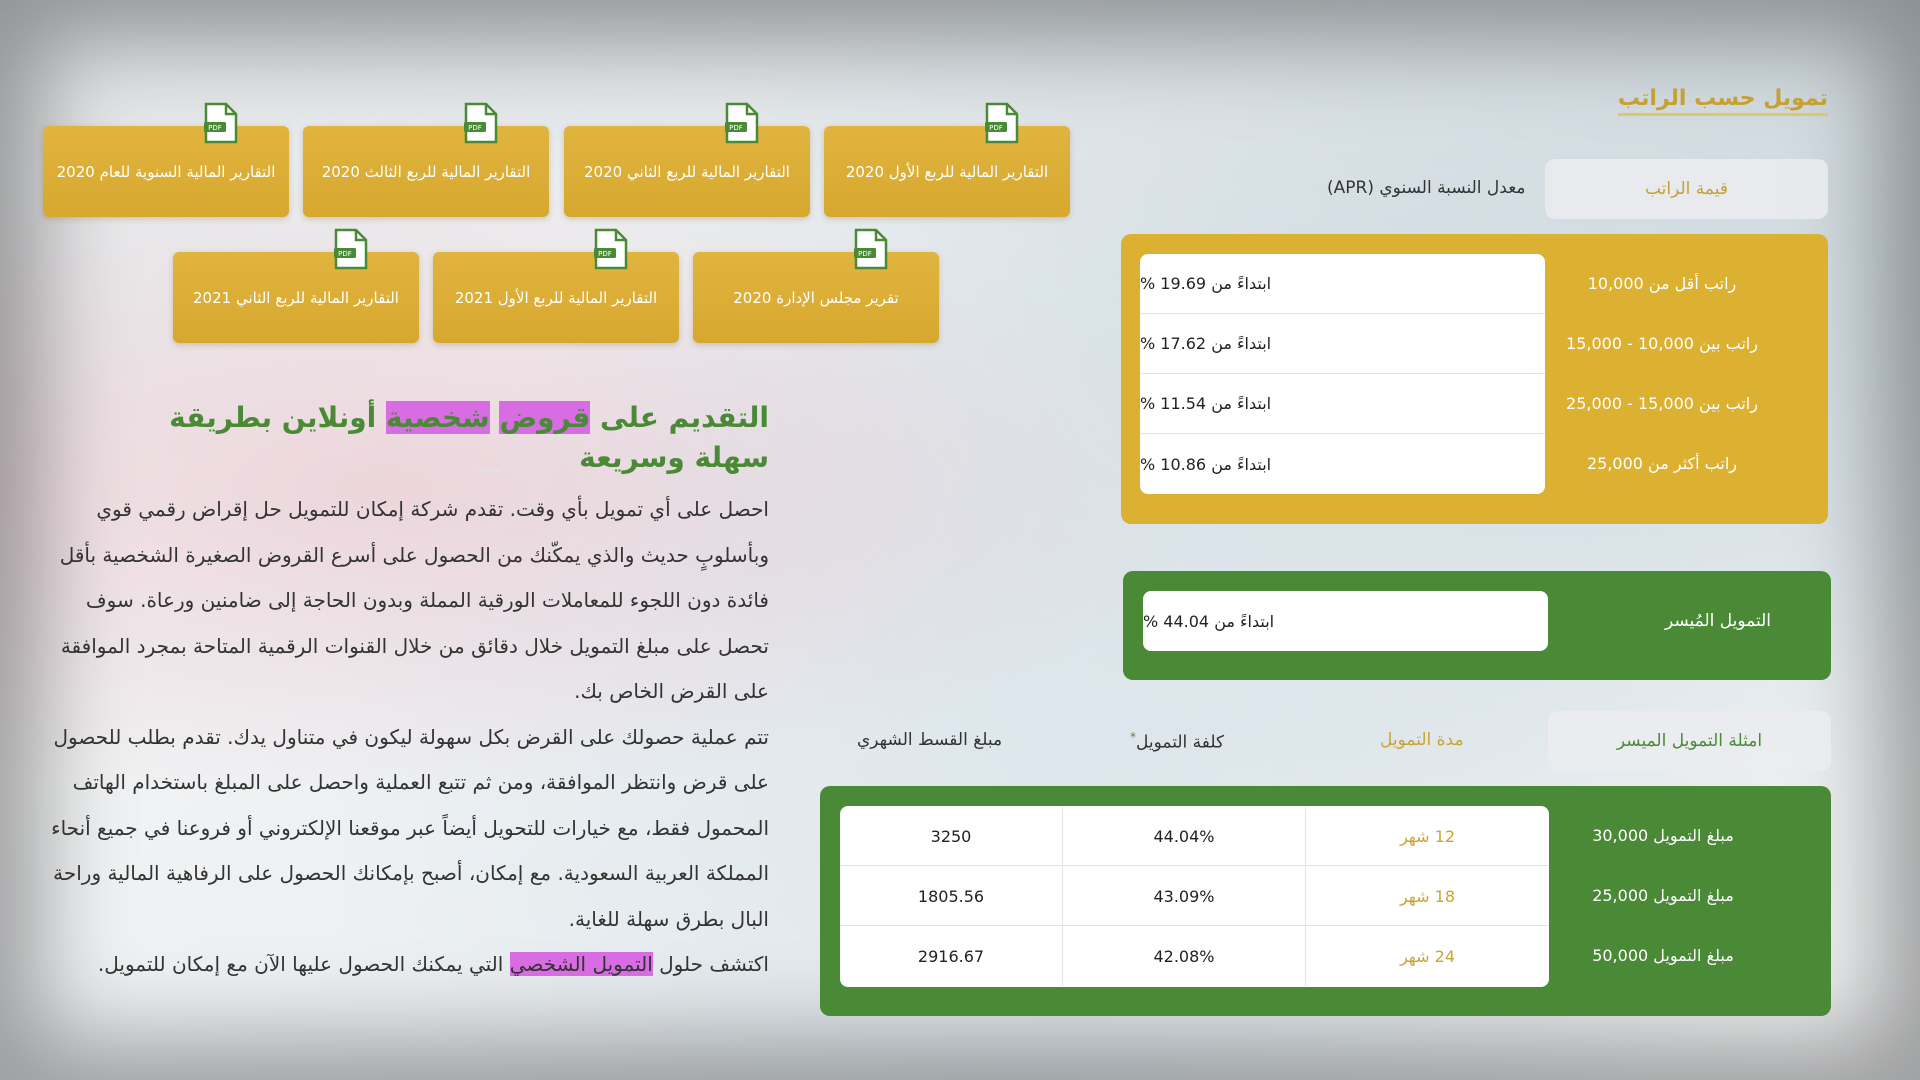 This screenshot has height=1080, width=1920. What do you see at coordinates (296, 285) in the screenshot?
I see `pdf-report-q2-2021: PDF التقارير المالية للربع الثاني 2021` at bounding box center [296, 285].